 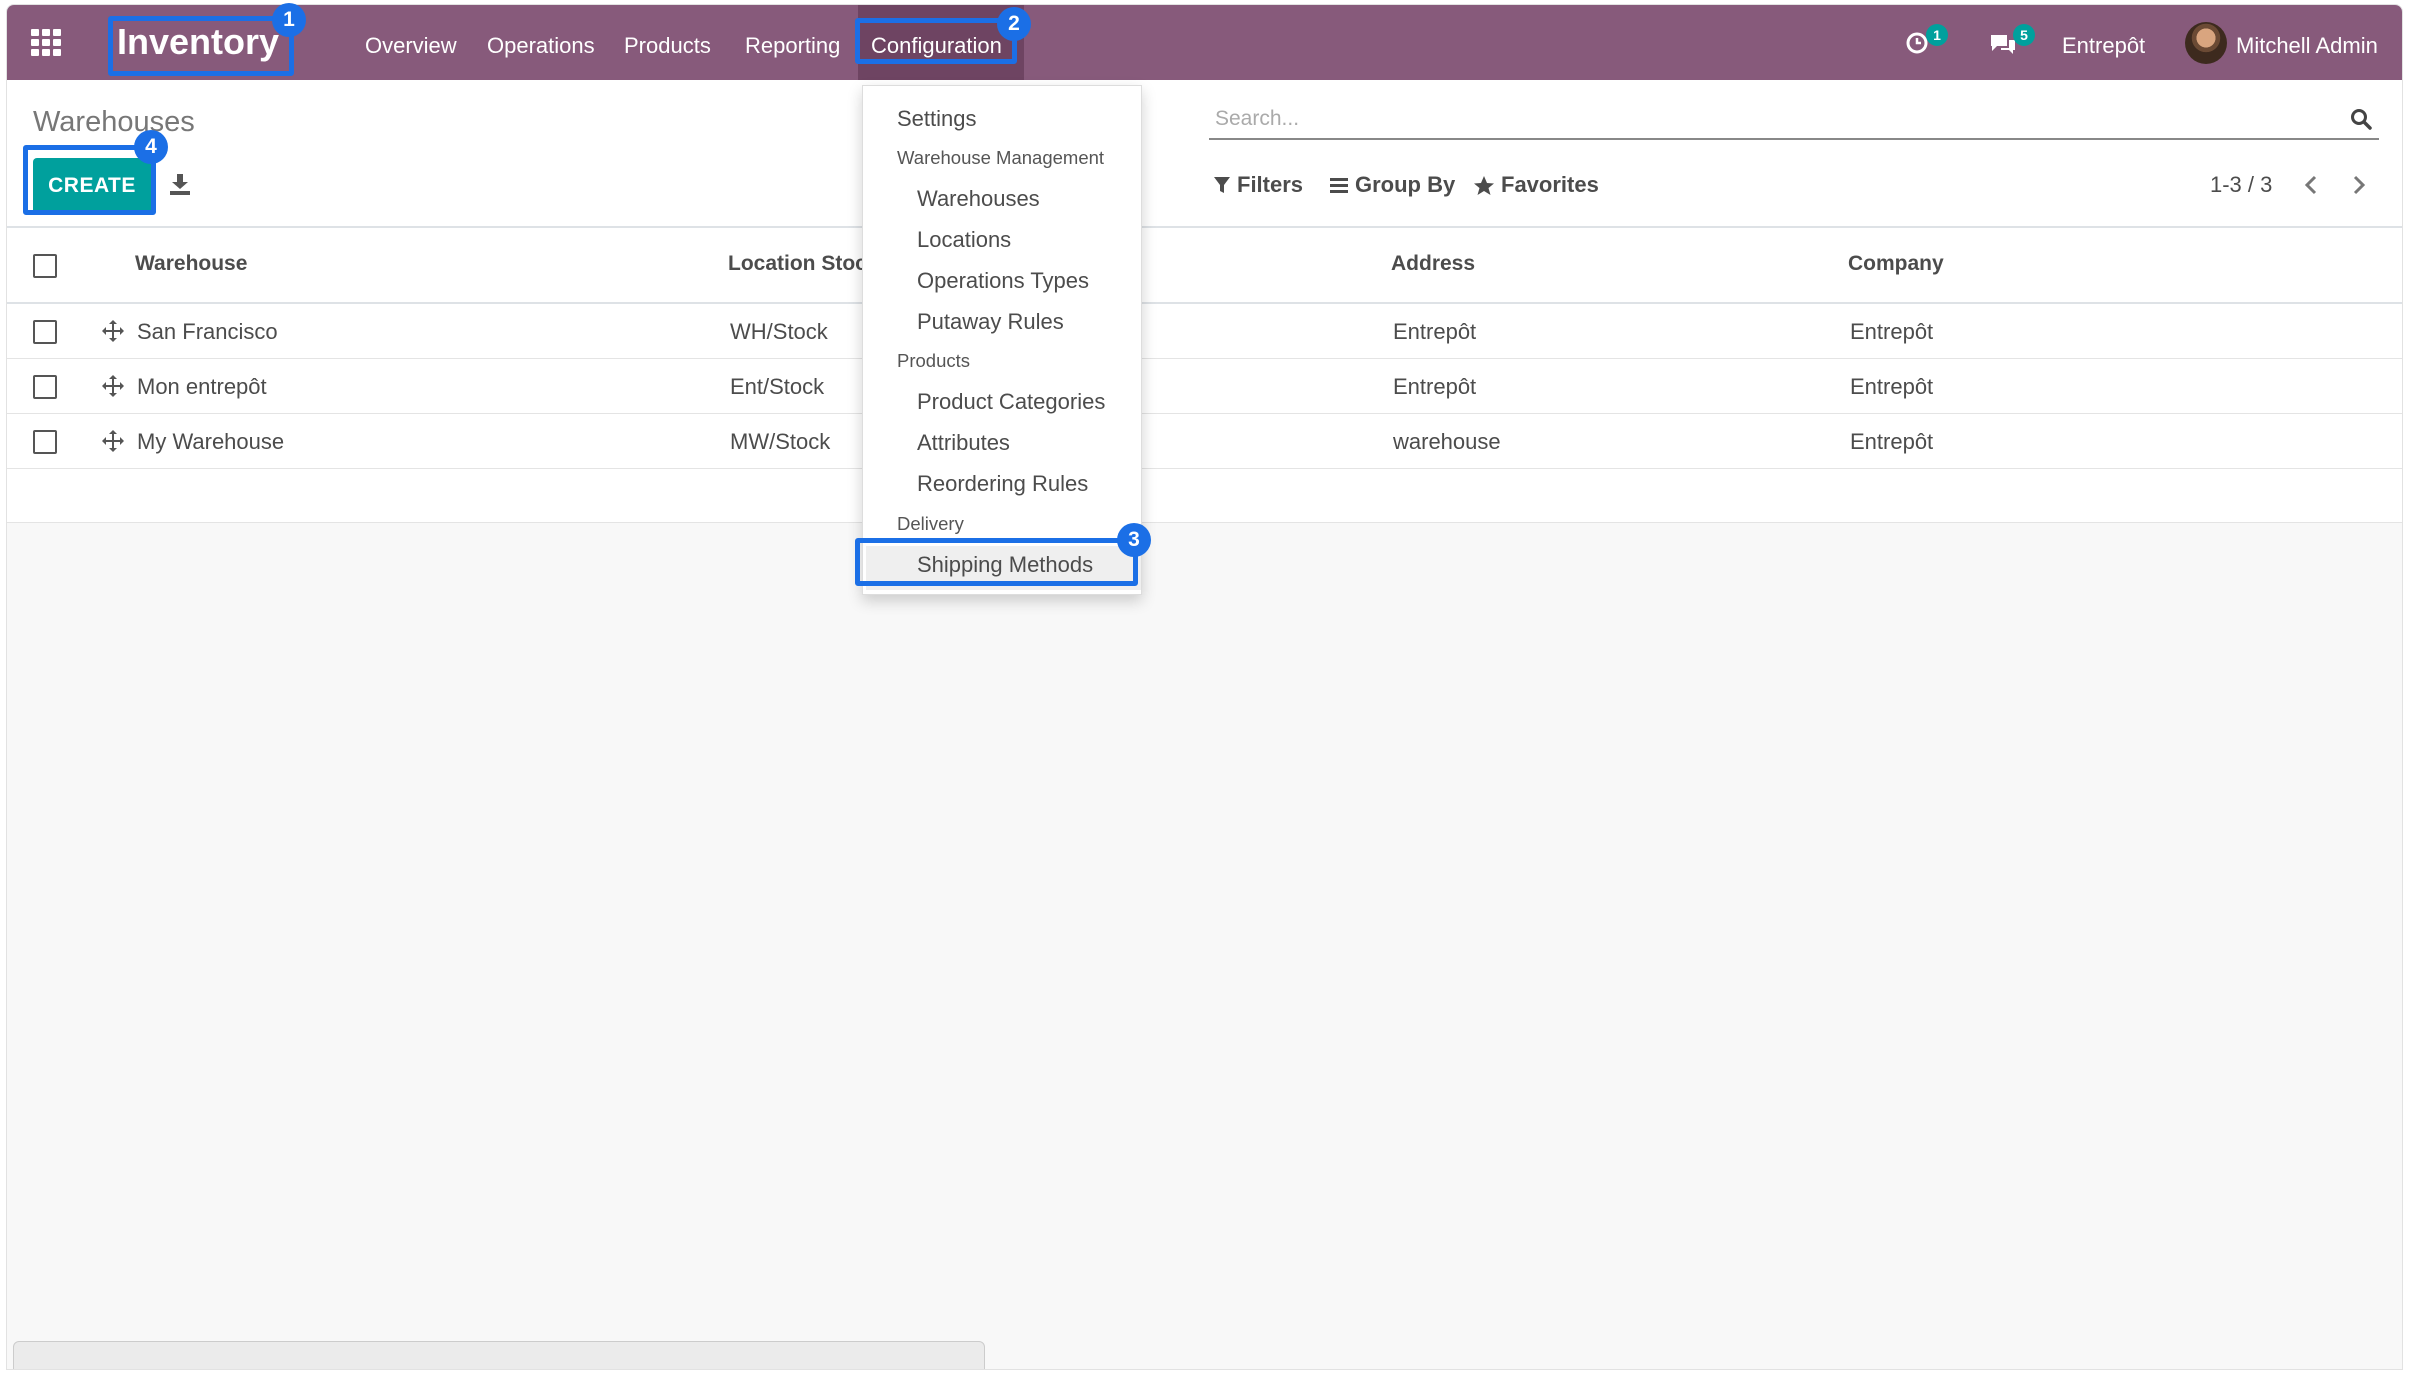 I want to click on menu-section-delivery: Delivery, so click(x=930, y=523).